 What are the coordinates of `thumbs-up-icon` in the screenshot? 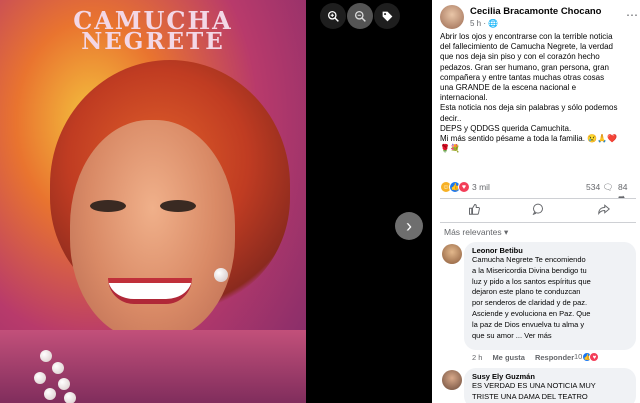 It's located at (474, 209).